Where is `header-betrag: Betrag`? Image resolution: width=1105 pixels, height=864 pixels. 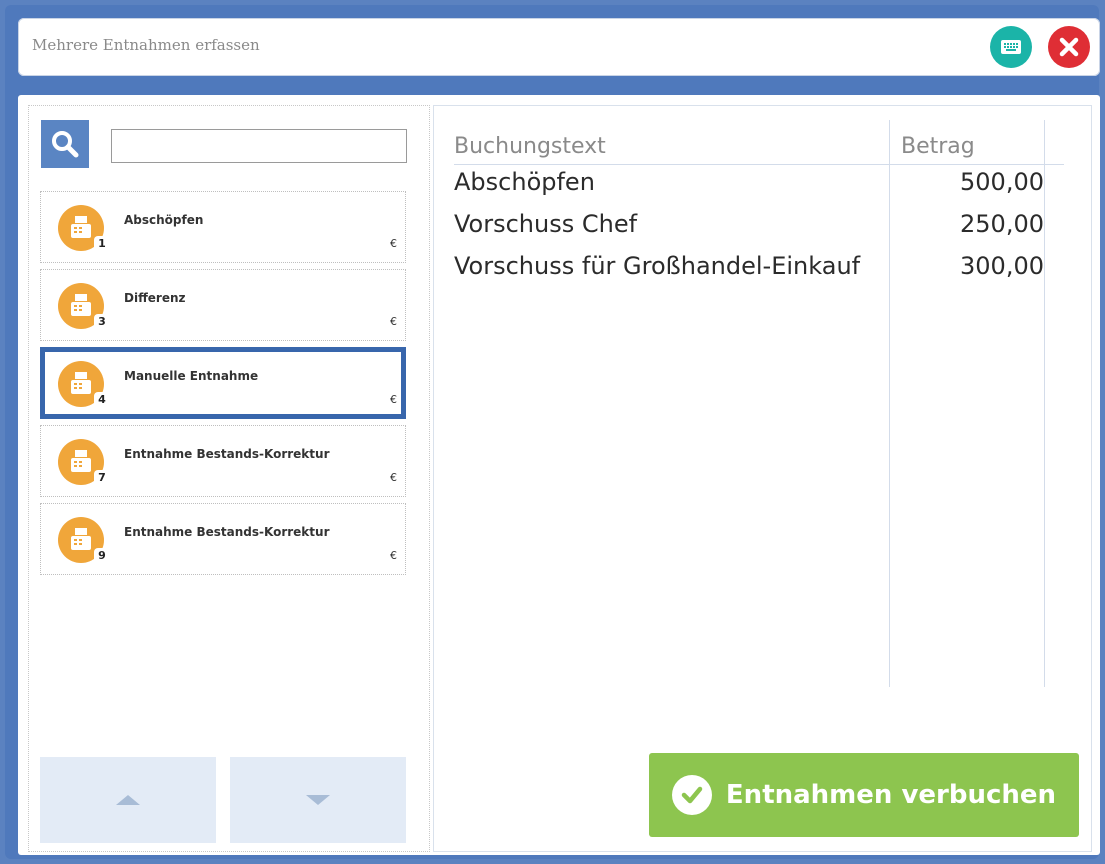
header-betrag: Betrag is located at coordinates (938, 146).